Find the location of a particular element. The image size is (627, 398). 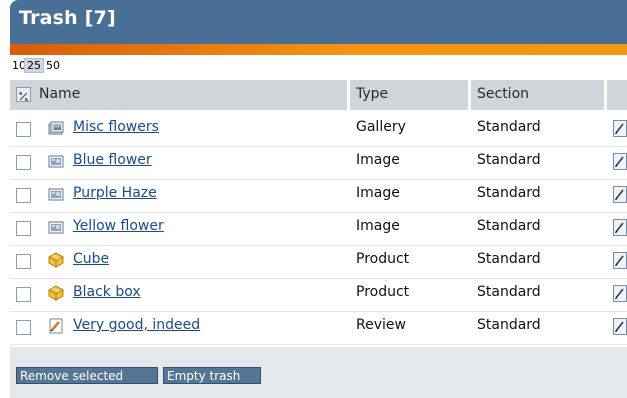

item-name-link: Purple Haze is located at coordinates (115, 193).